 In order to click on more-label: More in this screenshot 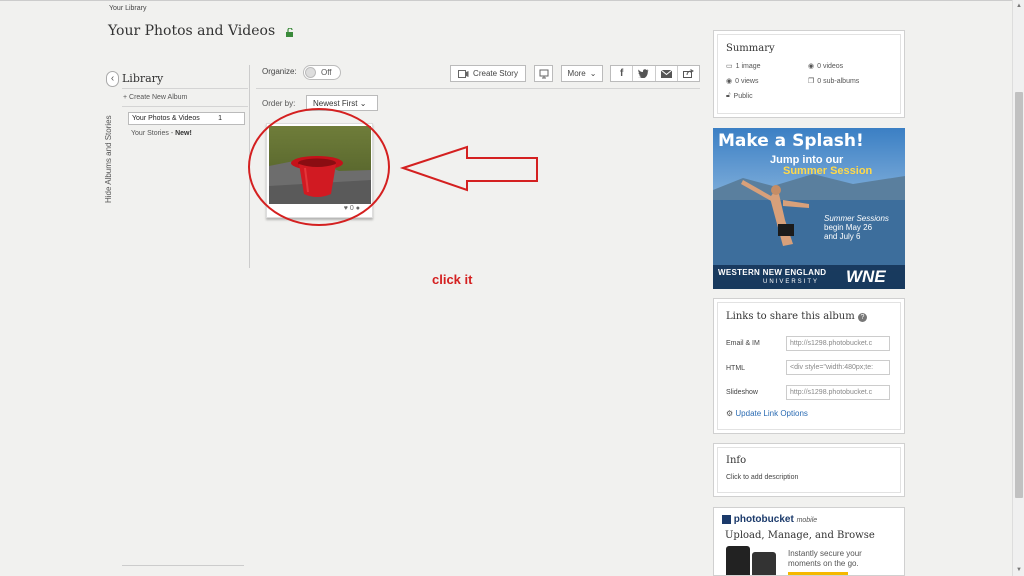, I will do `click(576, 73)`.